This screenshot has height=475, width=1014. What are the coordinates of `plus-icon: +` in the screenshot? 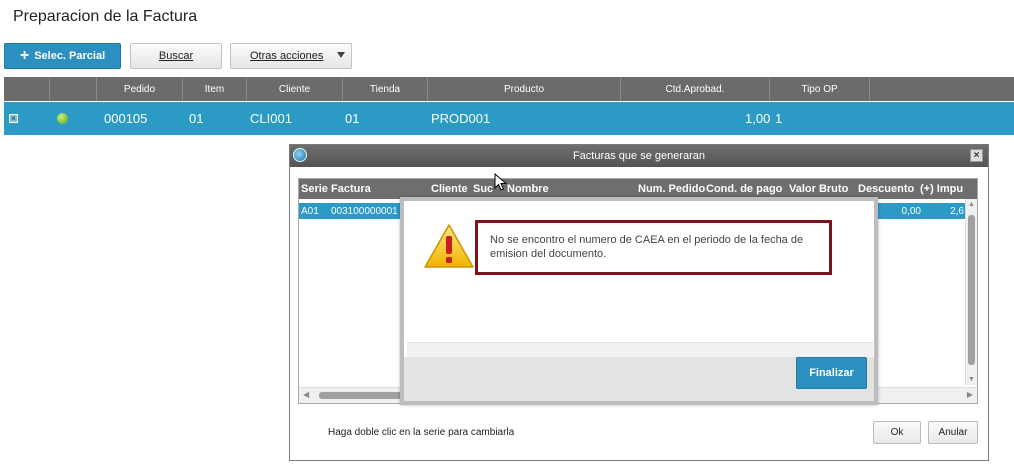 It's located at (24, 55).